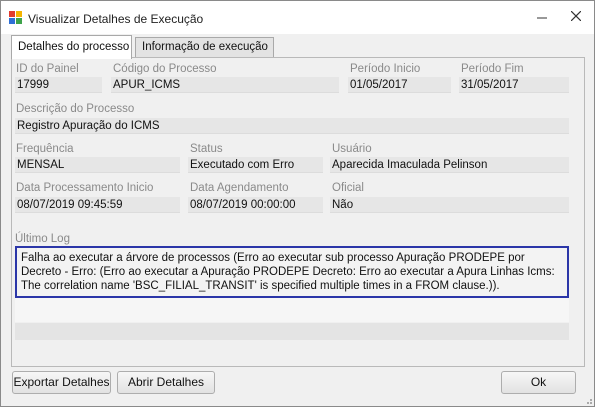 The height and width of the screenshot is (407, 595). Describe the element at coordinates (71, 47) in the screenshot. I see `tab-process-details: Detalhes do processo` at that location.